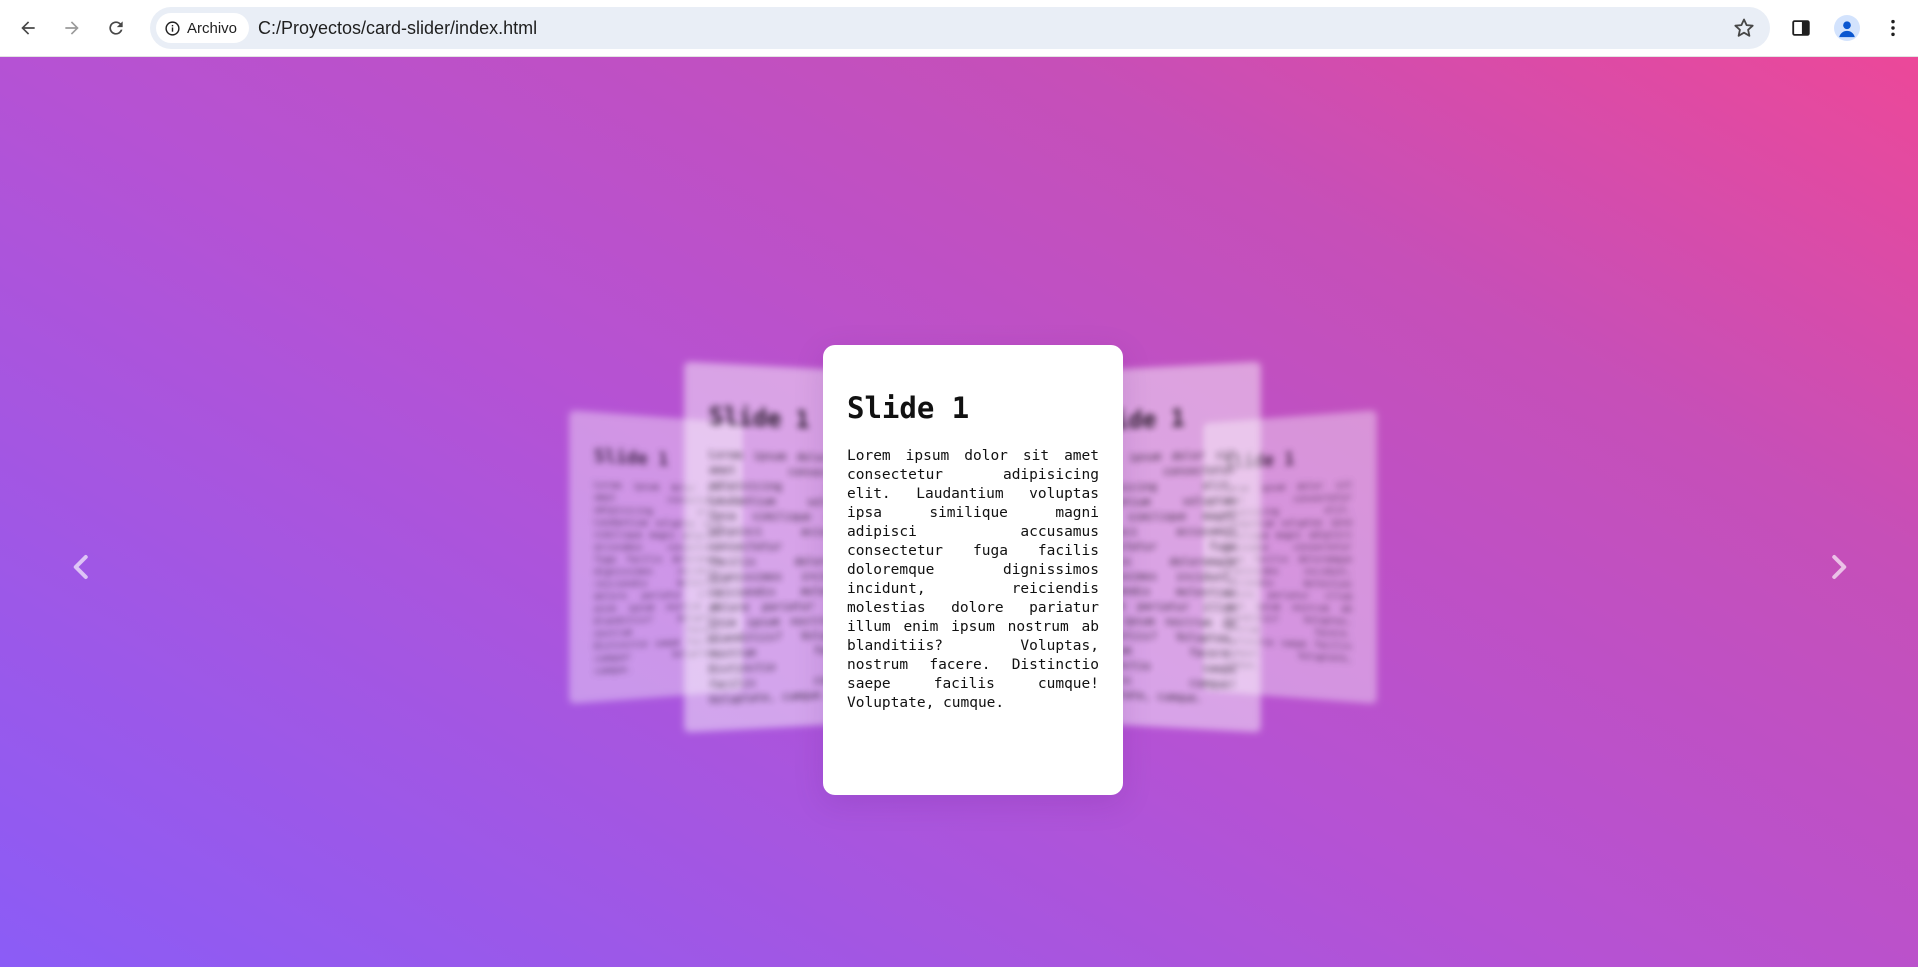  What do you see at coordinates (172, 28) in the screenshot?
I see `info-icon` at bounding box center [172, 28].